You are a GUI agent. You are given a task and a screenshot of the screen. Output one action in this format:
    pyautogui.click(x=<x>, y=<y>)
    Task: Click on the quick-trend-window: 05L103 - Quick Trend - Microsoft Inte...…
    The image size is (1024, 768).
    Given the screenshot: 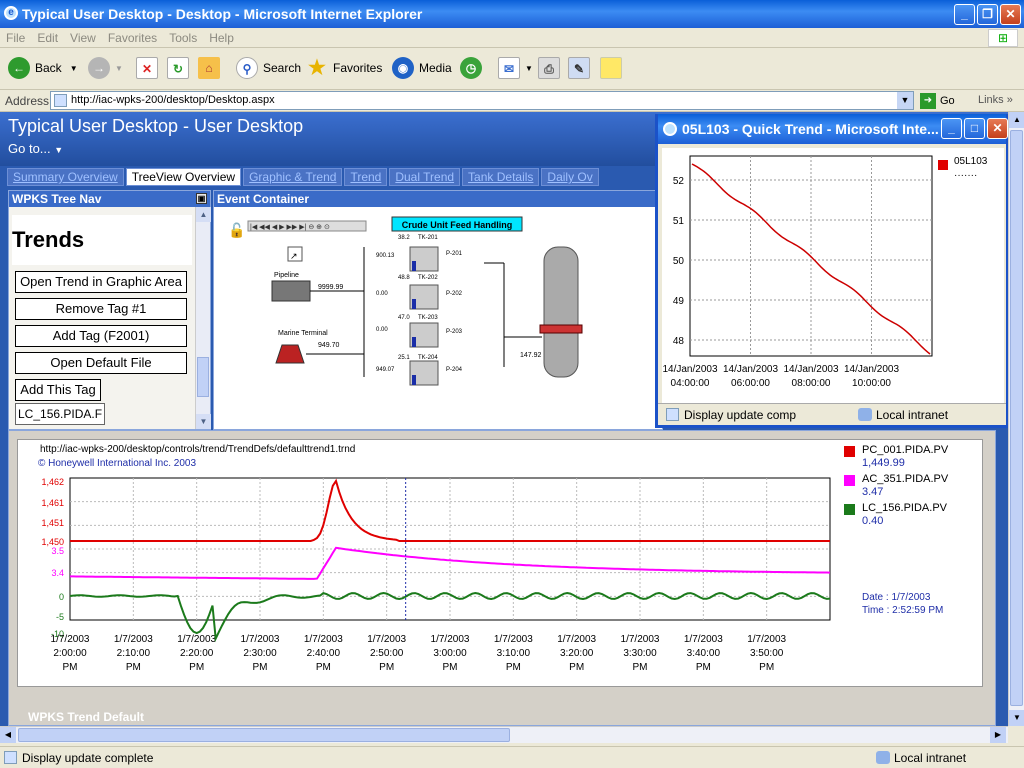 What is the action you would take?
    pyautogui.click(x=832, y=271)
    